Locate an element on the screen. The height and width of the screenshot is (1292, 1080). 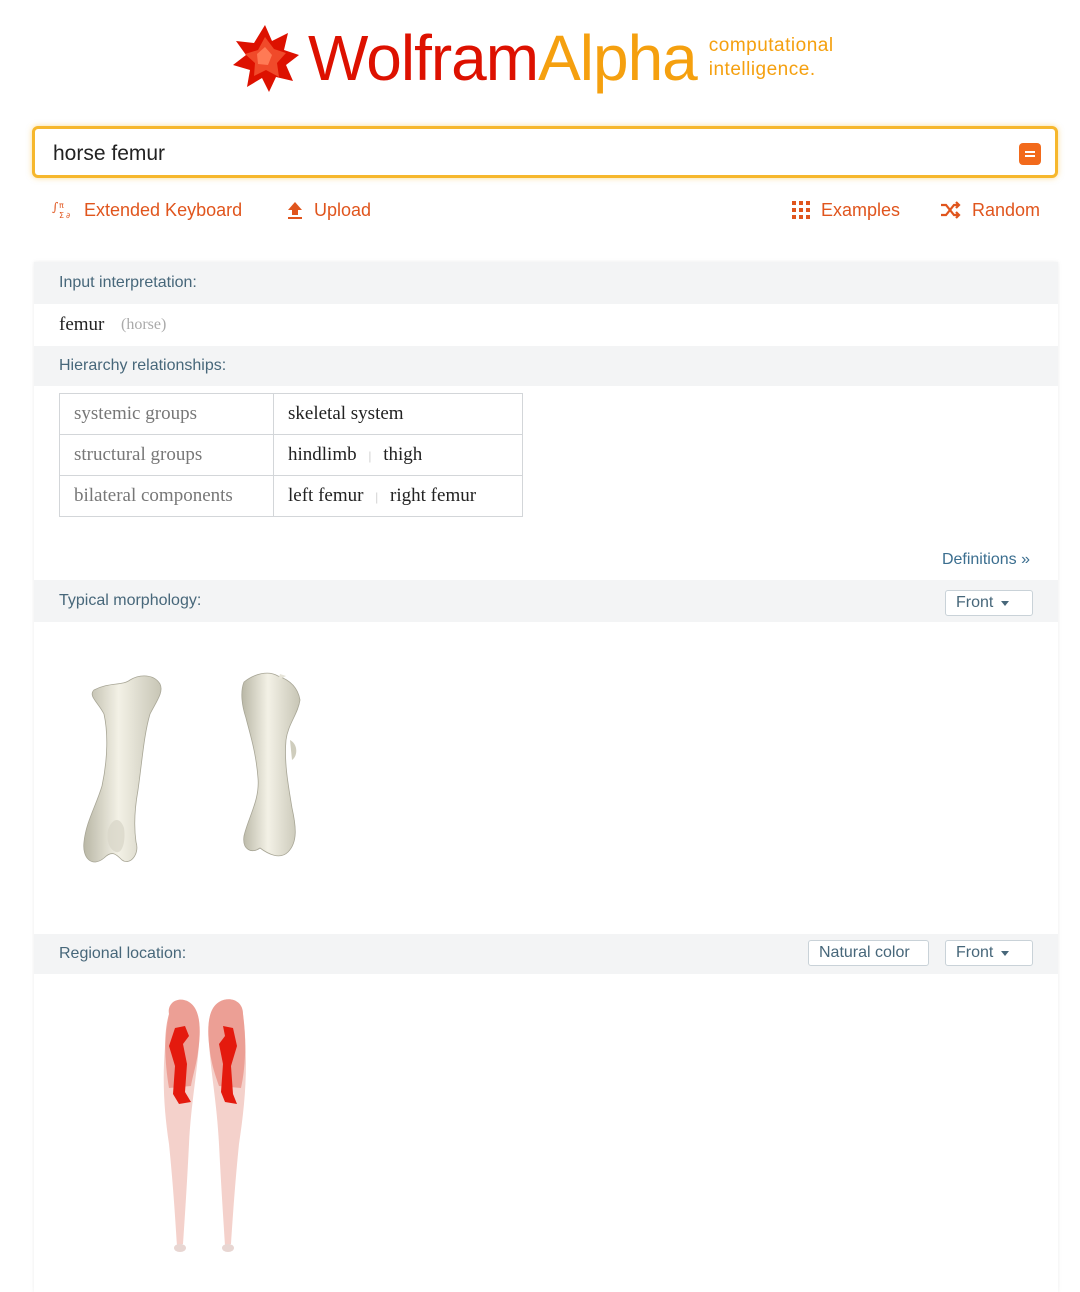
search-input is located at coordinates (523, 154).